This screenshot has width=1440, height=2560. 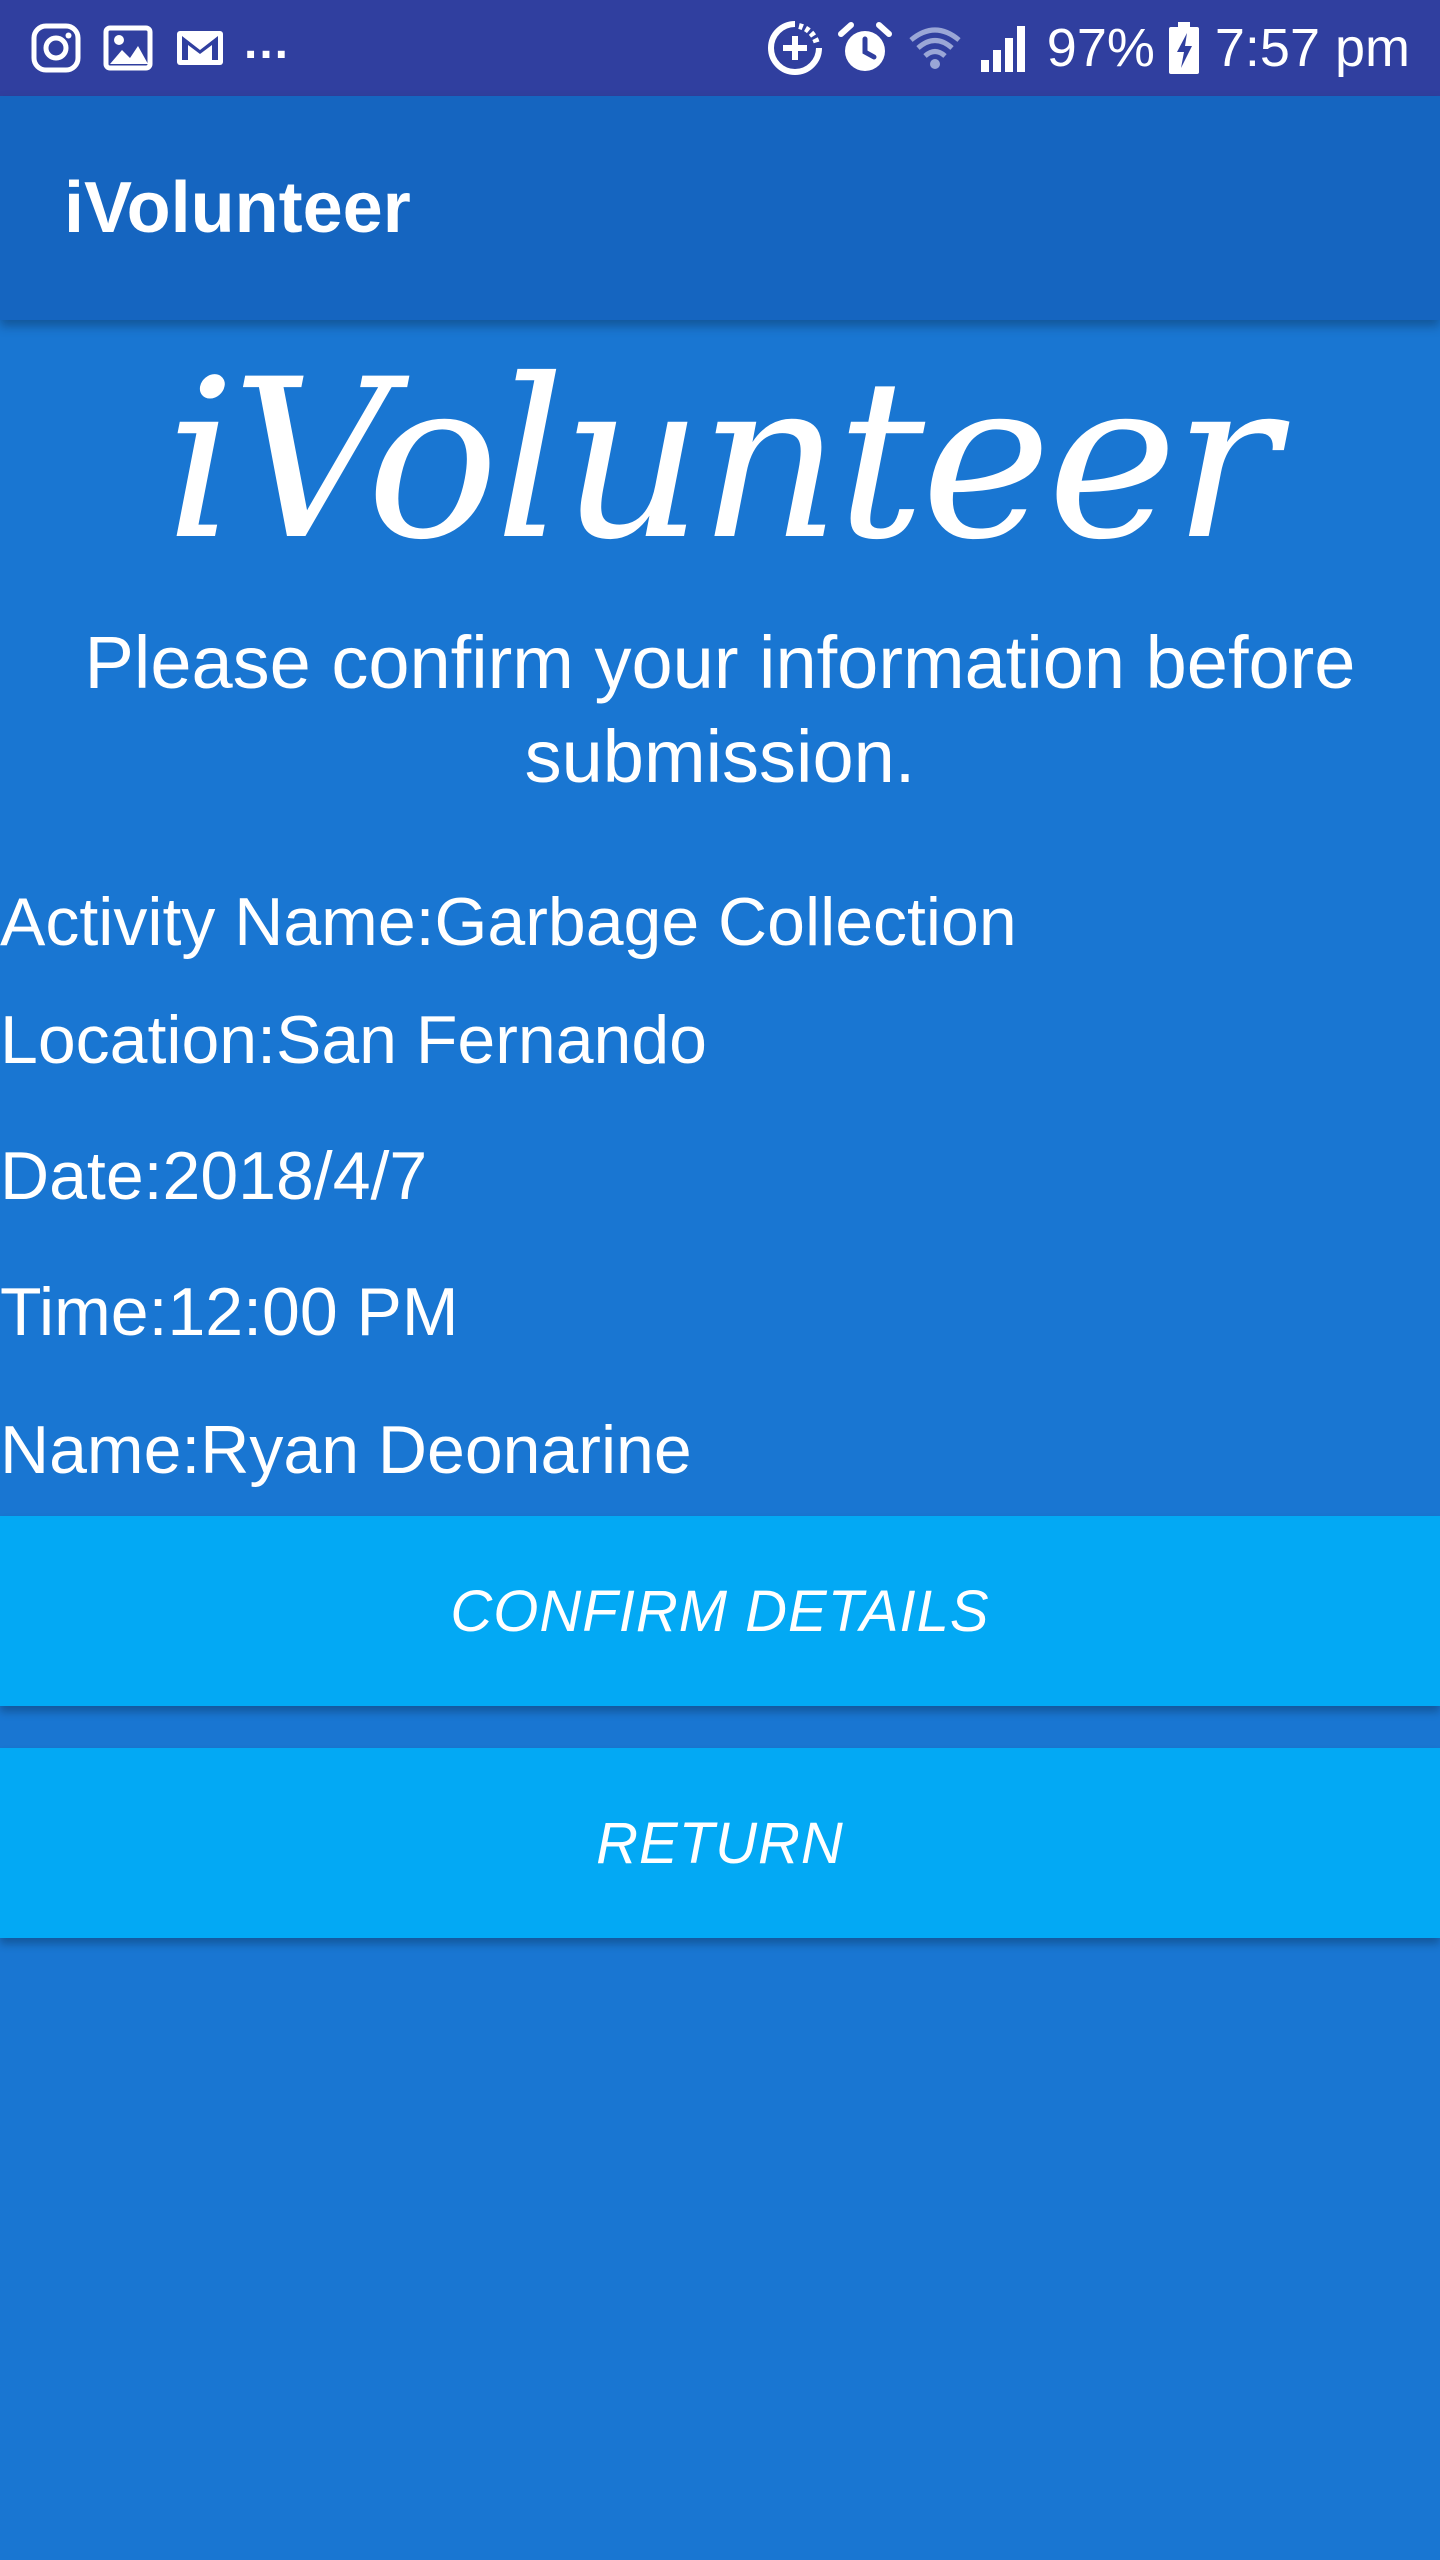 I want to click on return-button: RETURN, so click(x=720, y=1843).